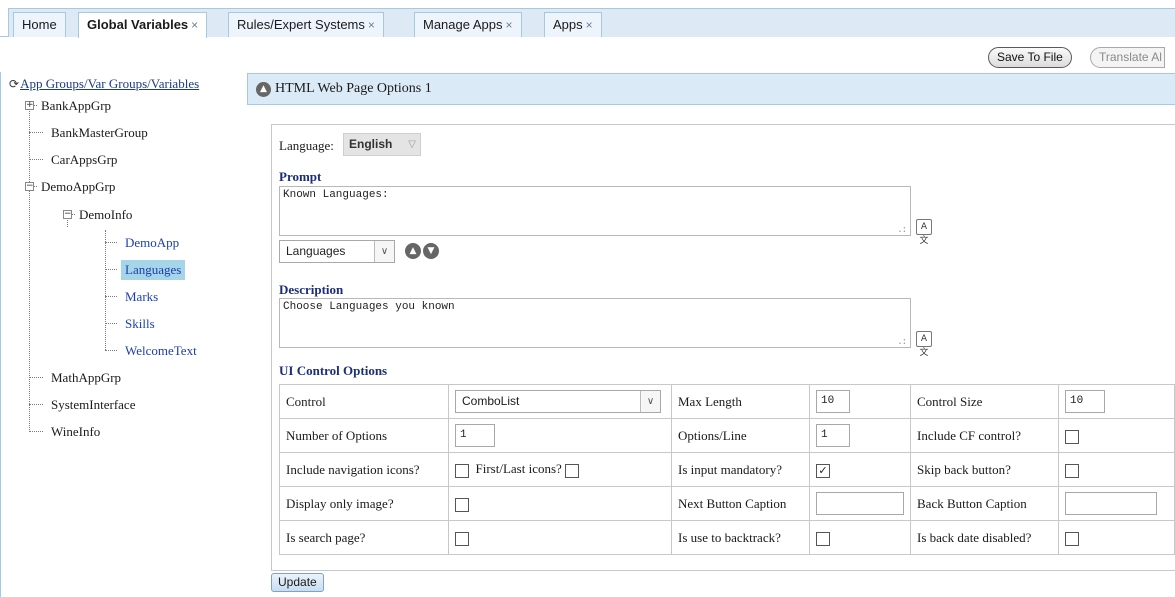 This screenshot has width=1175, height=597. I want to click on tab-rules-expert-systems: Rules/Expert Systems ×, so click(306, 24).